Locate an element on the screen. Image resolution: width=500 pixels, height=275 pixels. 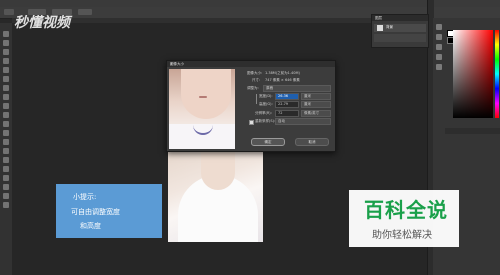
hand-tool-icon is located at coordinates (6, 196).